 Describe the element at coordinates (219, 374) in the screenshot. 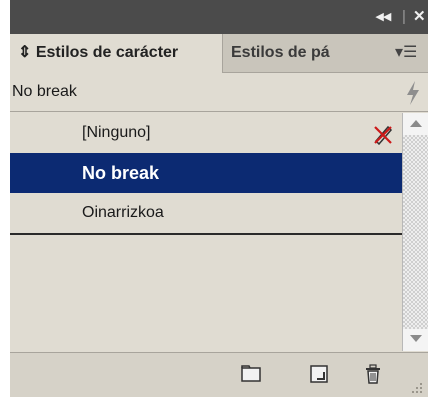

I see `panel-footer` at that location.